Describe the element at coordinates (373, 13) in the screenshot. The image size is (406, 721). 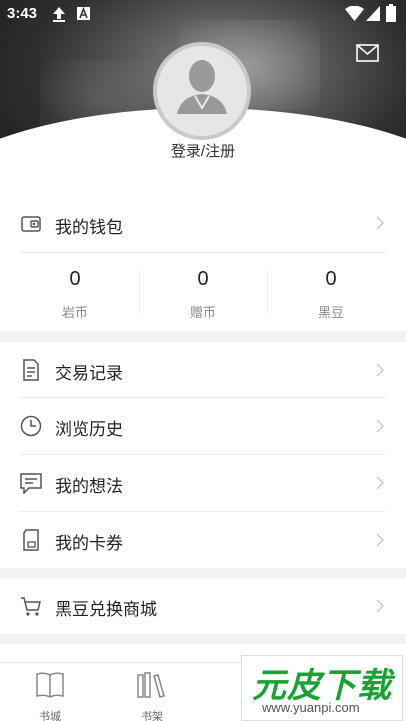
I see `signal-icon` at that location.